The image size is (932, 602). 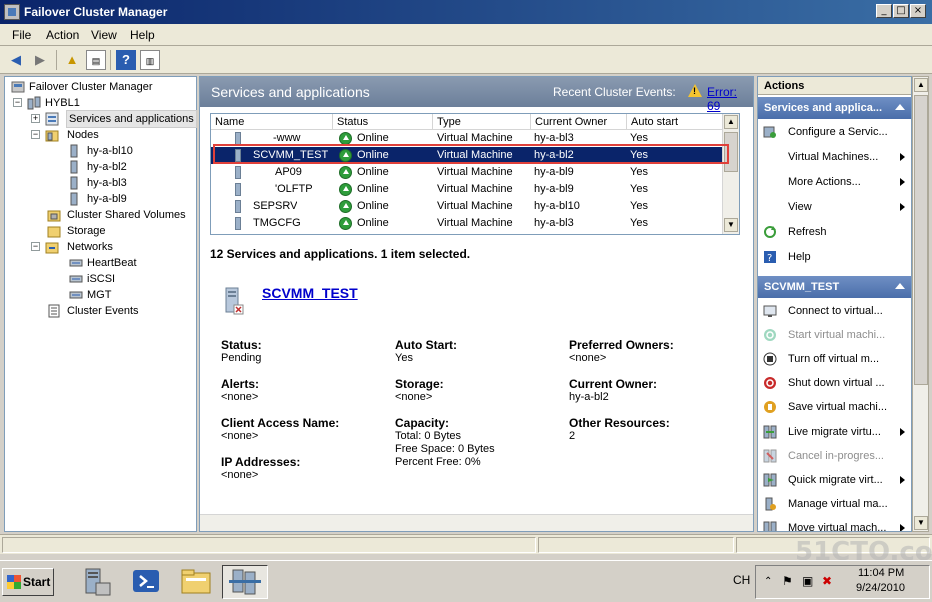 What do you see at coordinates (345, 172) in the screenshot?
I see `online-icon` at bounding box center [345, 172].